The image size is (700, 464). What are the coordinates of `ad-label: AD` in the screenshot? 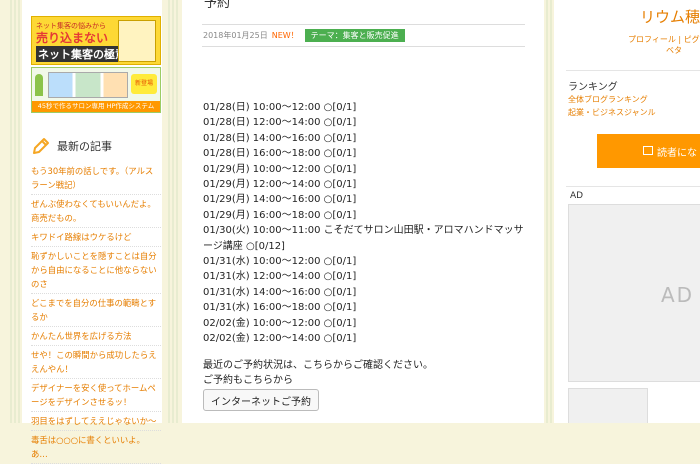 It's located at (577, 196).